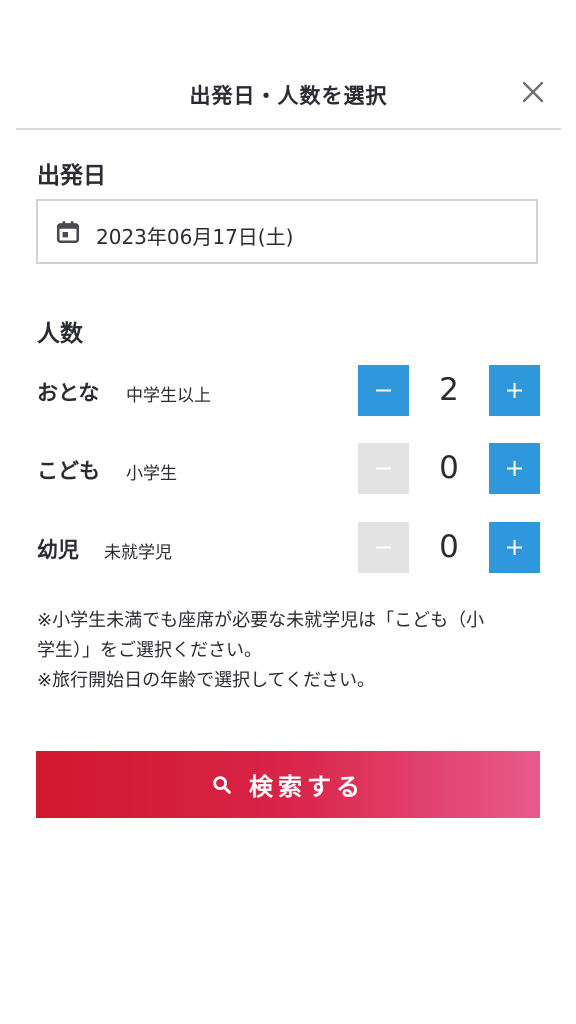 This screenshot has height=1024, width=576. Describe the element at coordinates (288, 548) in the screenshot. I see `passenger-row-infant: 幼児 未就学児 − 0 +` at that location.